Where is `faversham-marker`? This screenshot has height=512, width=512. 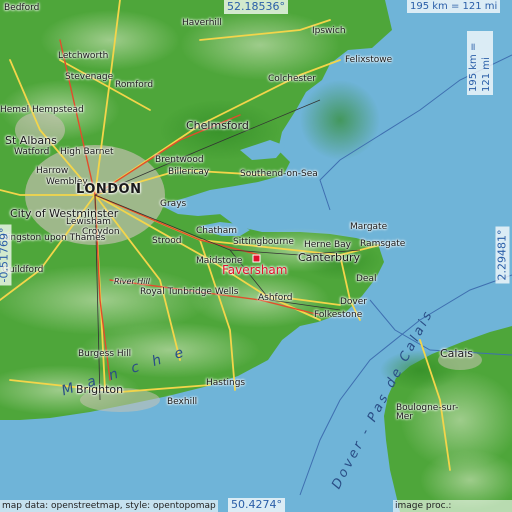 faversham-marker is located at coordinates (256, 258).